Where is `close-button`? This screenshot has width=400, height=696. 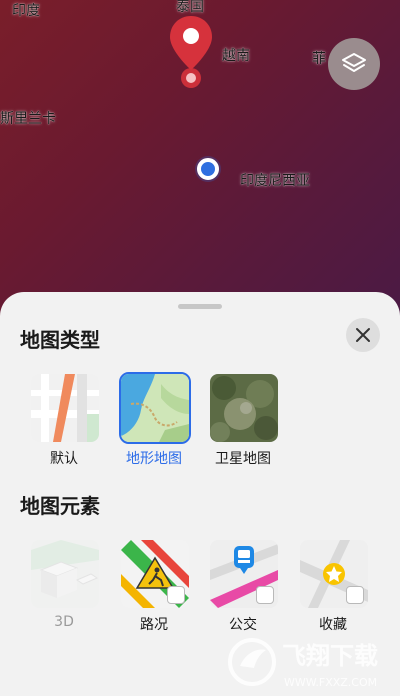 close-button is located at coordinates (363, 335).